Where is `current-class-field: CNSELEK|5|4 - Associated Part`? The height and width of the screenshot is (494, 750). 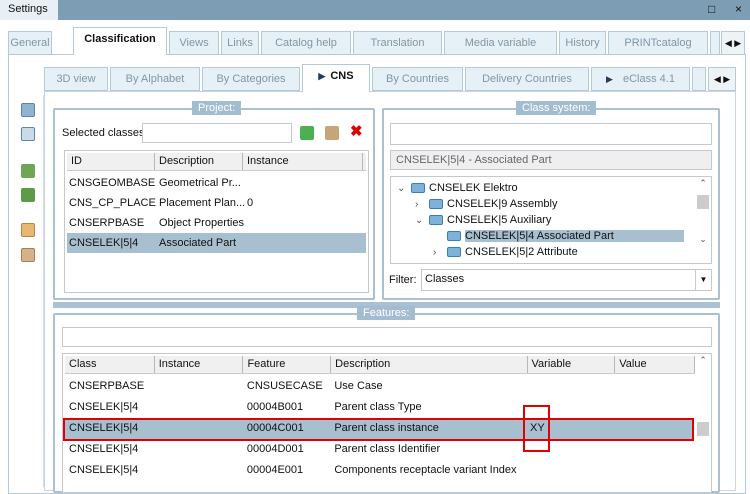 current-class-field: CNSELEK|5|4 - Associated Part is located at coordinates (551, 160).